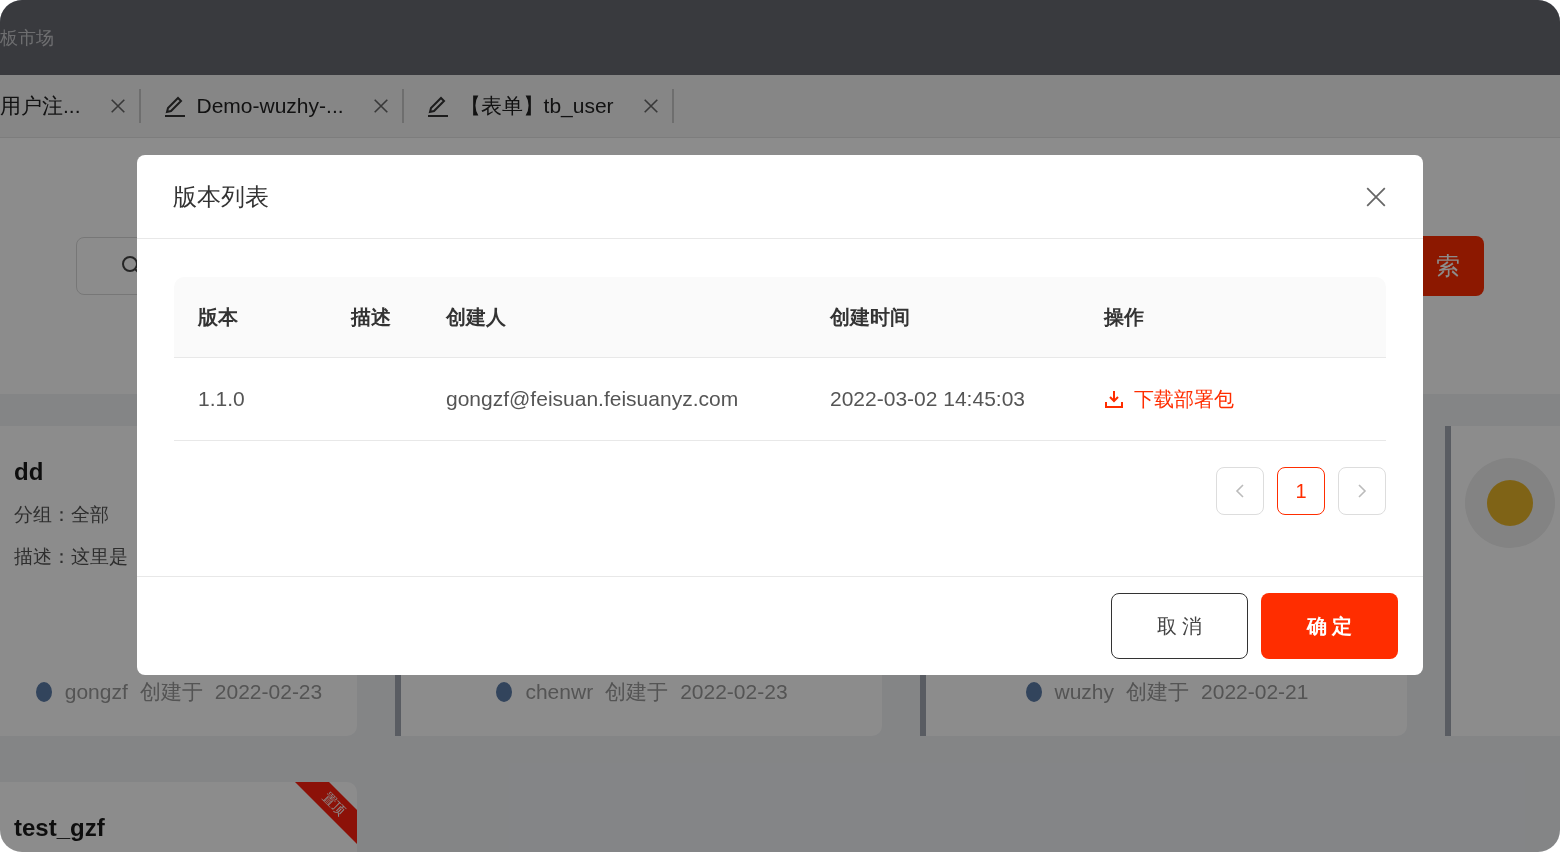 The height and width of the screenshot is (852, 1560). What do you see at coordinates (943, 317) in the screenshot?
I see `column-header: 创建时间` at bounding box center [943, 317].